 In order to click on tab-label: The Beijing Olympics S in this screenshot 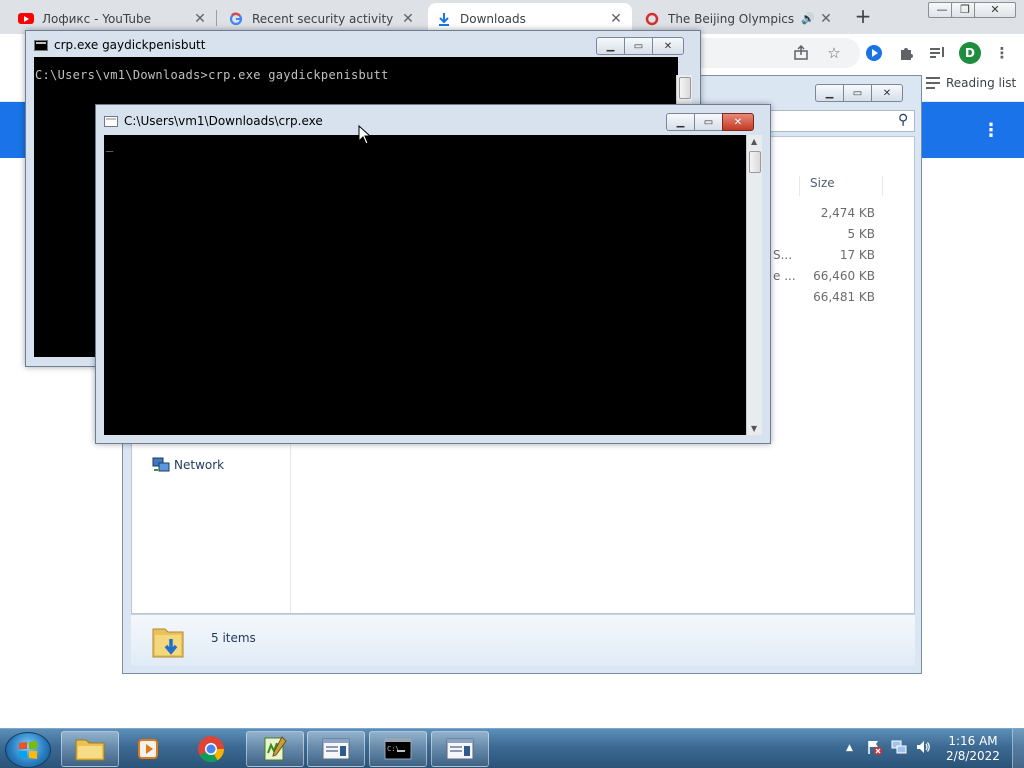, I will do `click(733, 18)`.